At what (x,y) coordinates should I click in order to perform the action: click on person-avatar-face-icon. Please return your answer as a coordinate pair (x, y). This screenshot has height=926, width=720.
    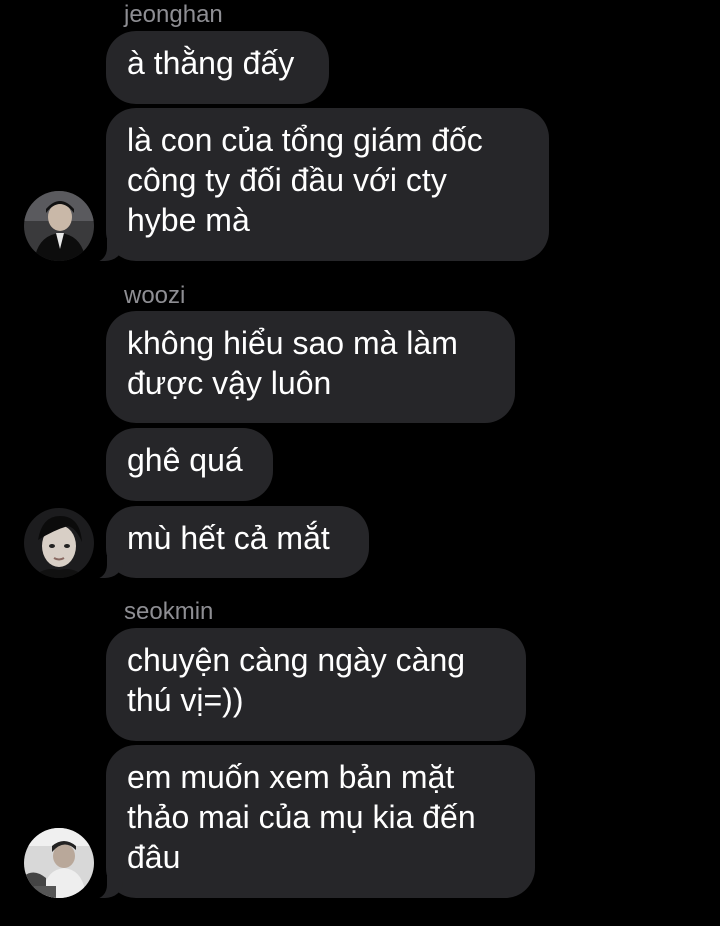
    Looking at the image, I should click on (59, 543).